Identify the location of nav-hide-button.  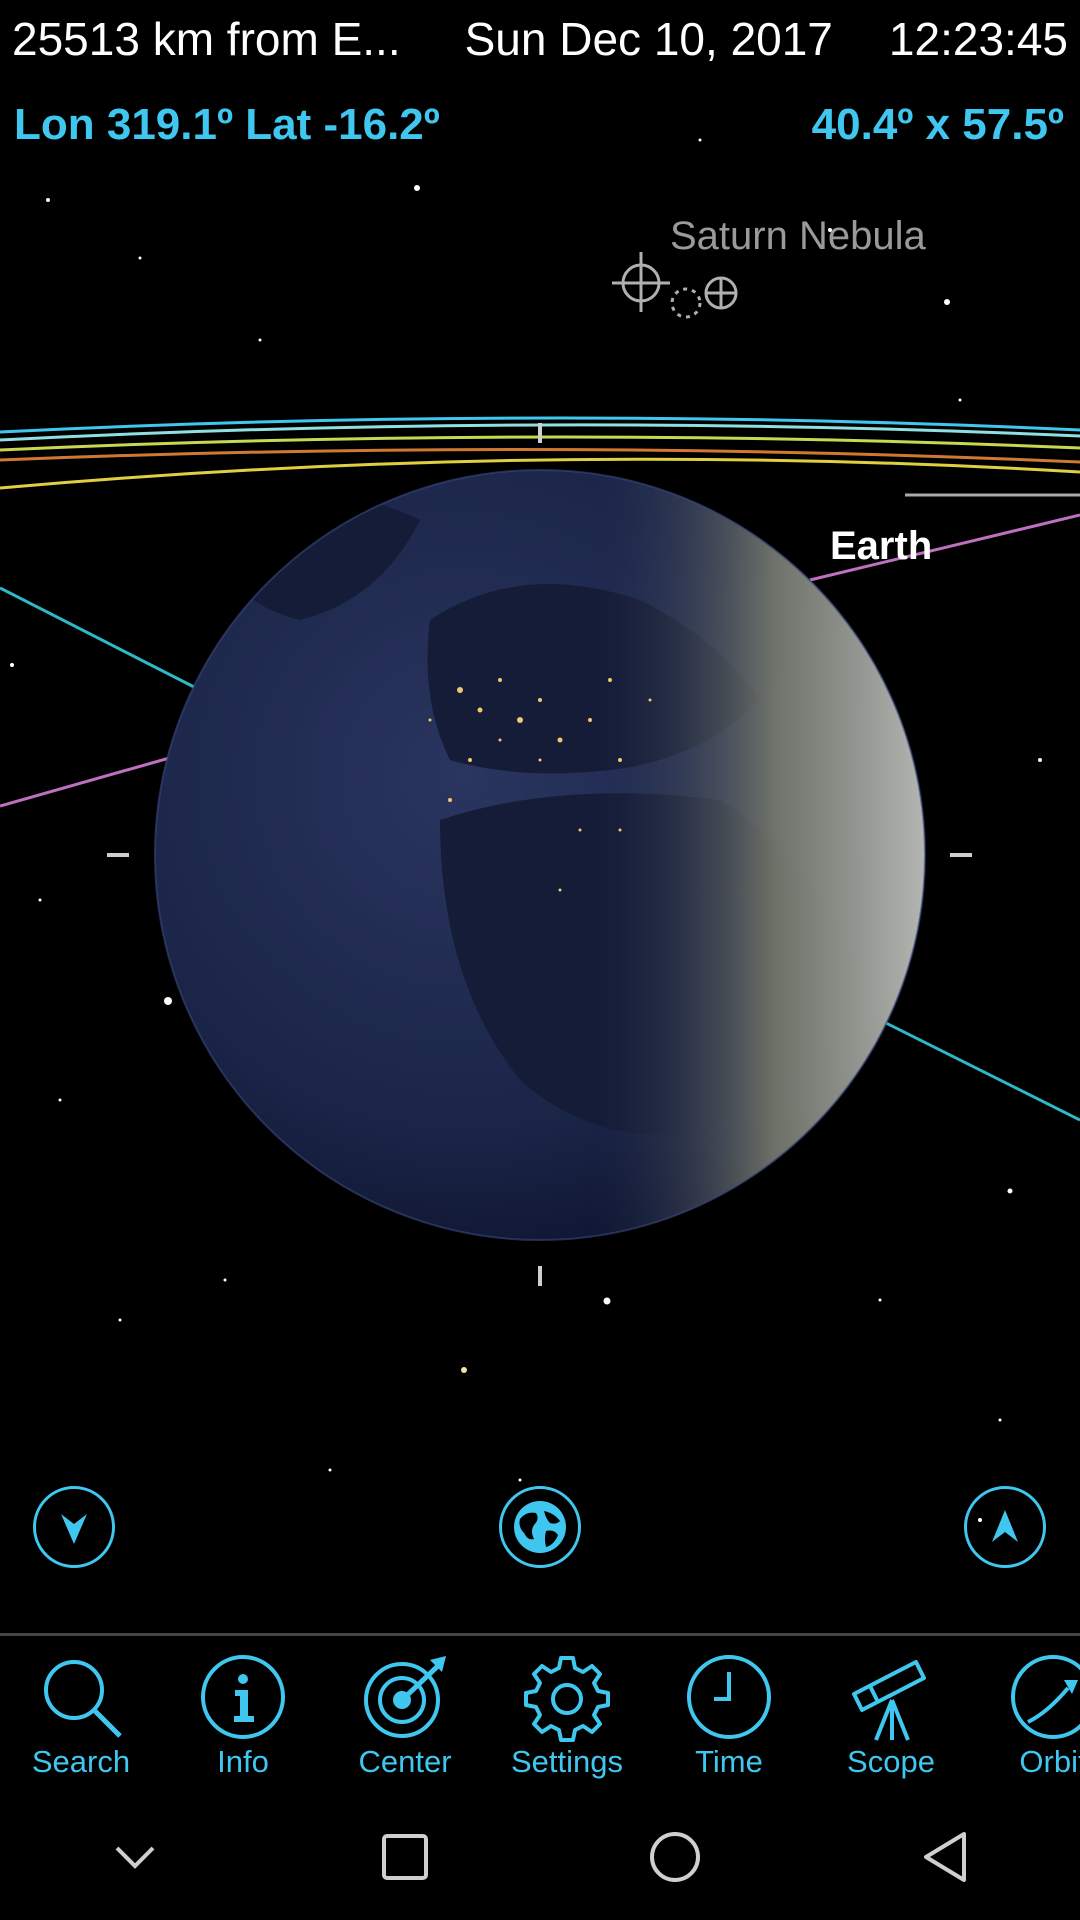
(135, 1857).